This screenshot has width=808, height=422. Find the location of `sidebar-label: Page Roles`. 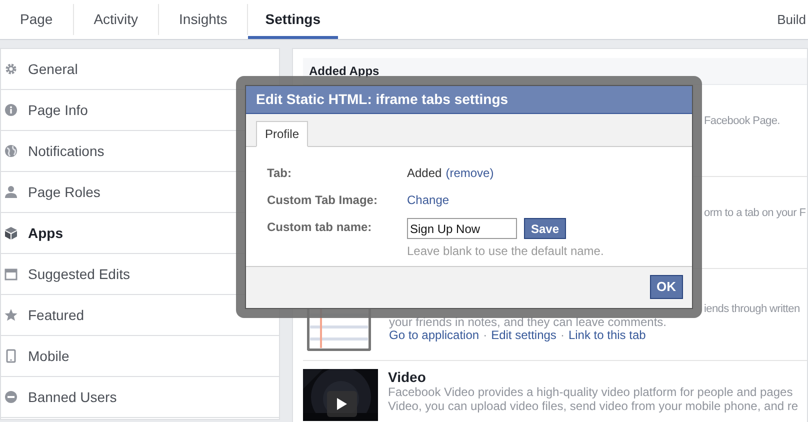

sidebar-label: Page Roles is located at coordinates (64, 192).